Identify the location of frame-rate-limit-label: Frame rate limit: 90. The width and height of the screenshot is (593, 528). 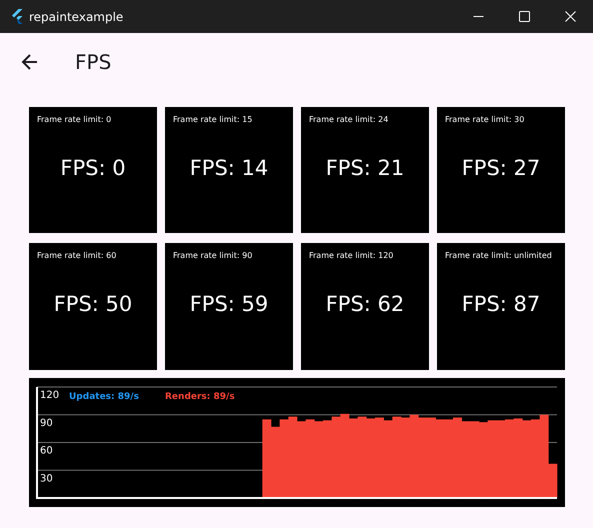
(212, 255).